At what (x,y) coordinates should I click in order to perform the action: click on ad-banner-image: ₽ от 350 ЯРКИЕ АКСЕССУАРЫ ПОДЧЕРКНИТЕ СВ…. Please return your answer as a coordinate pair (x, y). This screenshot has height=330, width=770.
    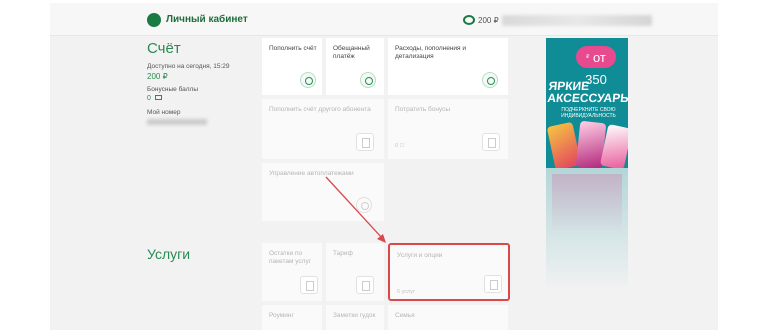
    Looking at the image, I should click on (587, 103).